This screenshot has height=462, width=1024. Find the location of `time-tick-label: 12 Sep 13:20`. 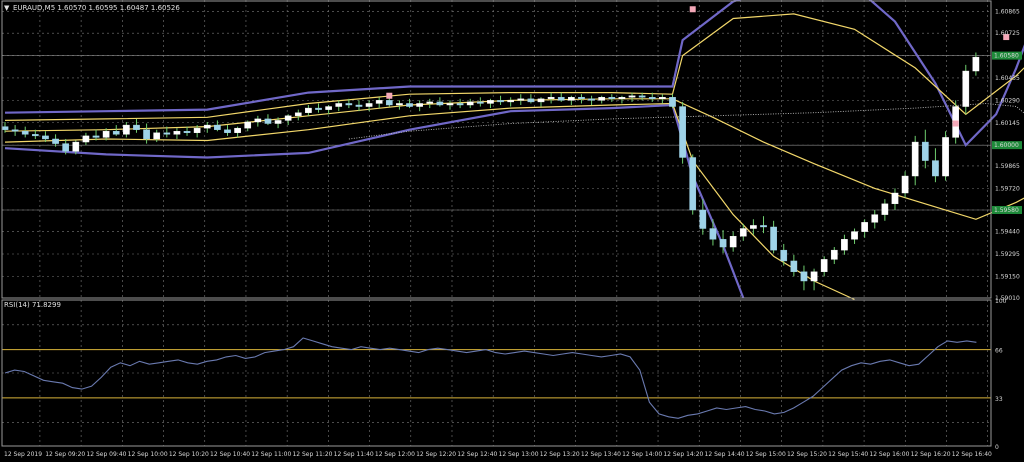

time-tick-label: 12 Sep 13:20 is located at coordinates (560, 454).